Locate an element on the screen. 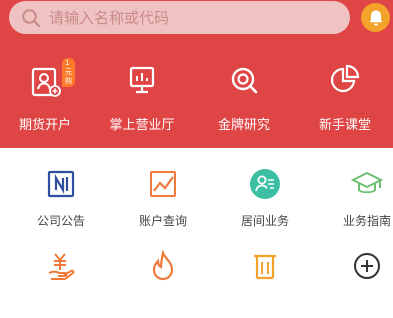 The image size is (393, 318). service-company-notice: 公司公告 is located at coordinates (61, 201).